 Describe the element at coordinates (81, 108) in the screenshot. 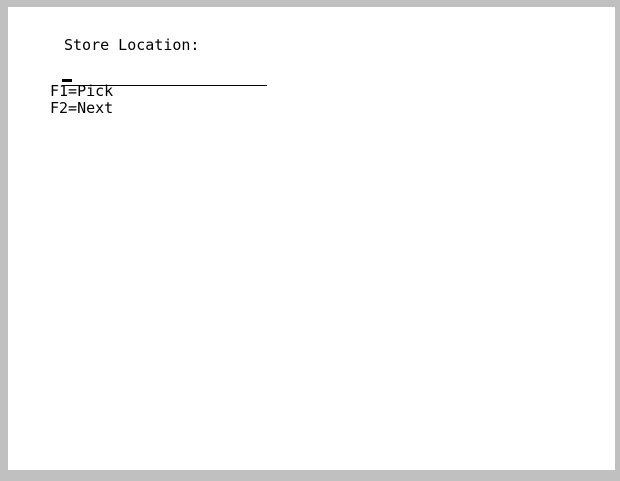

I see `f2-next-key: F2=Next` at that location.